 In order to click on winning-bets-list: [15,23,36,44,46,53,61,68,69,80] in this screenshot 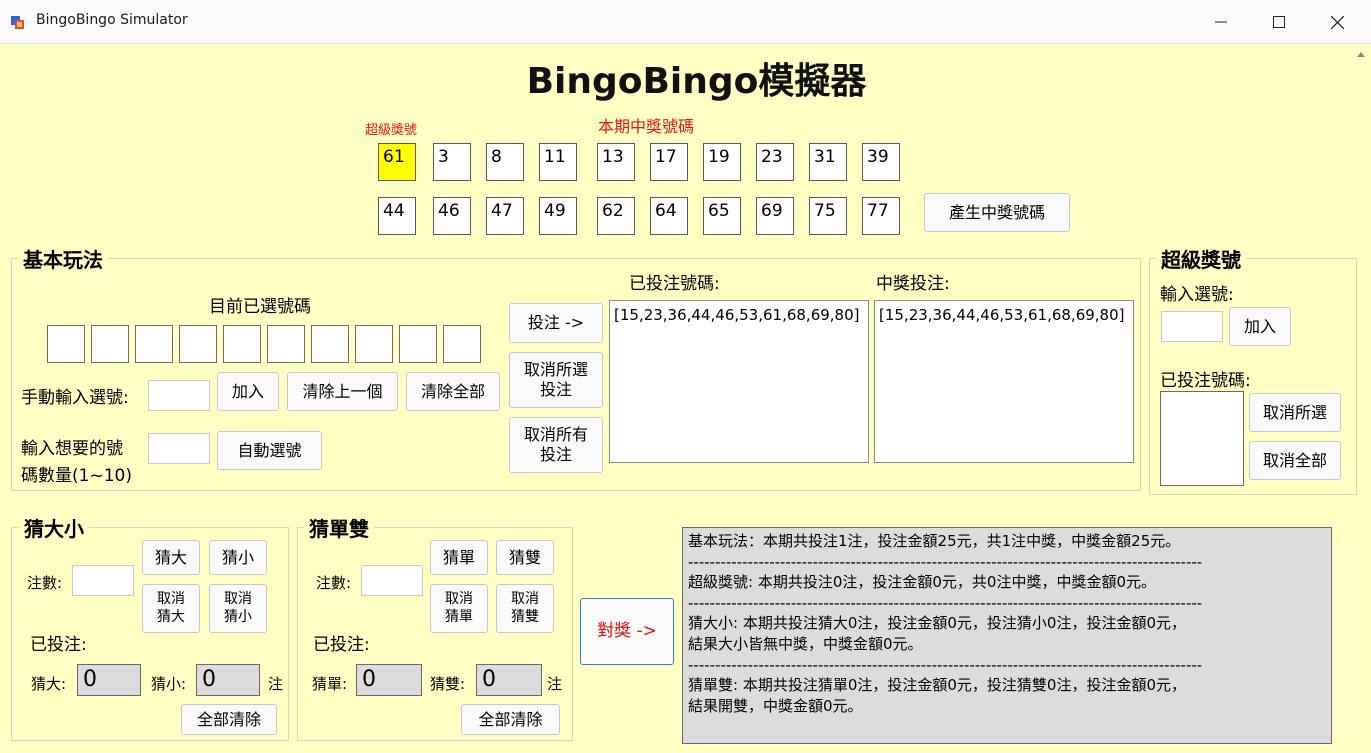, I will do `click(1004, 381)`.